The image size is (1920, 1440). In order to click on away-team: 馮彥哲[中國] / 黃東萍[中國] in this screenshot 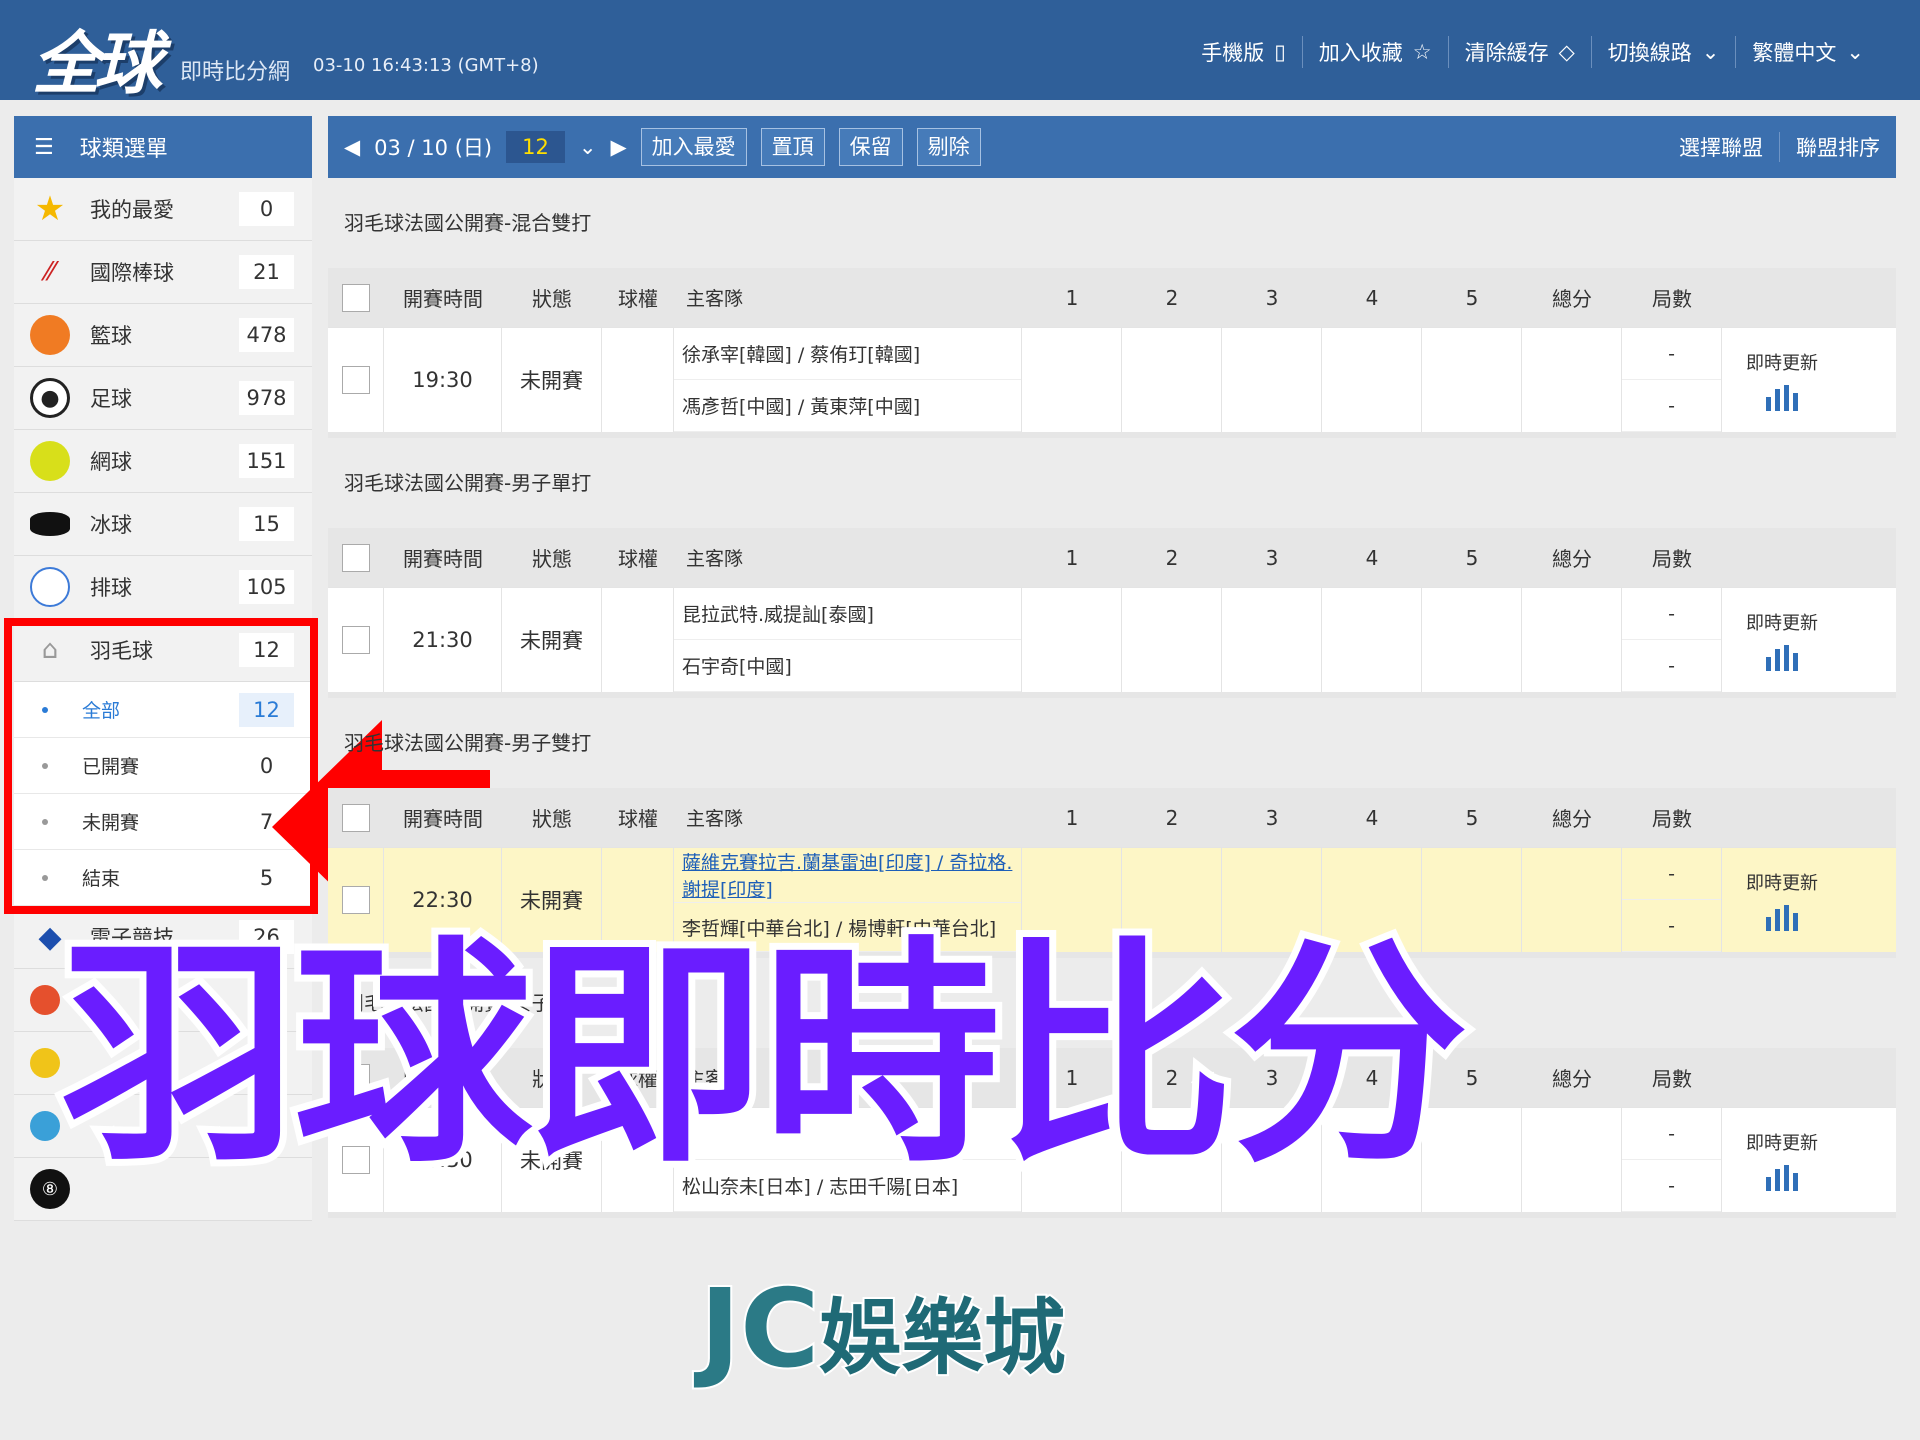, I will do `click(847, 406)`.